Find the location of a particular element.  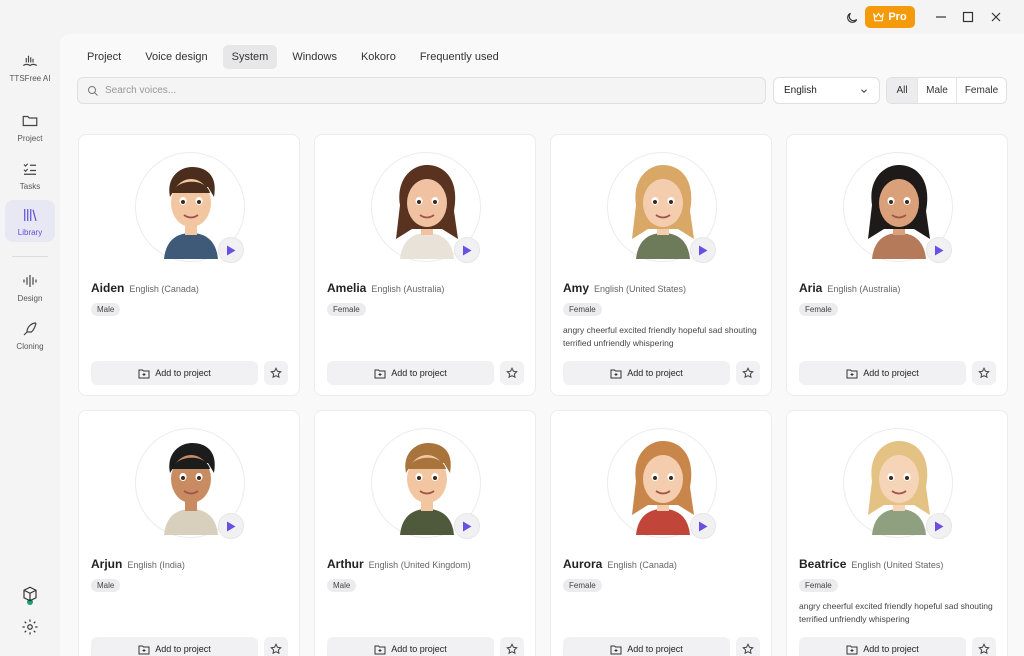

folder-icon is located at coordinates (30, 120).